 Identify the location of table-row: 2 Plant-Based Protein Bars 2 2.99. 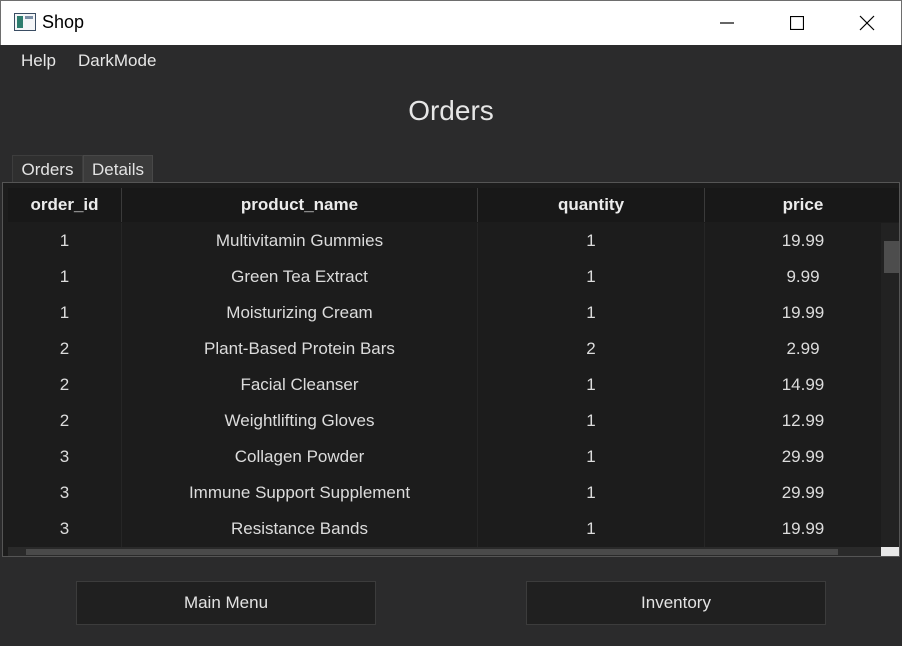
(444, 349).